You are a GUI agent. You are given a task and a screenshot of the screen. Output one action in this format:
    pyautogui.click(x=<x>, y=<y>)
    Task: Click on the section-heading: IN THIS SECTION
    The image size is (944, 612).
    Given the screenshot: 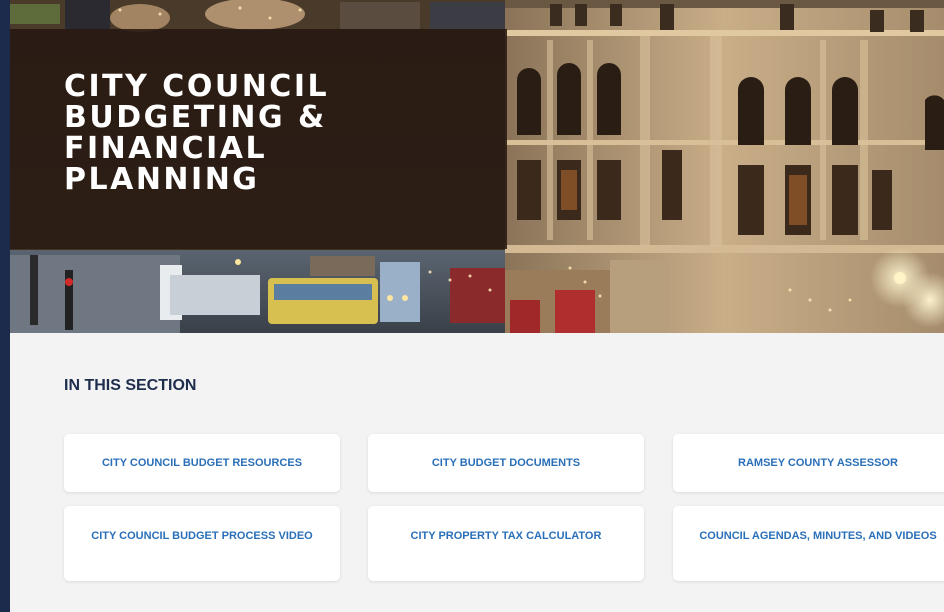 What is the action you would take?
    pyautogui.click(x=130, y=385)
    